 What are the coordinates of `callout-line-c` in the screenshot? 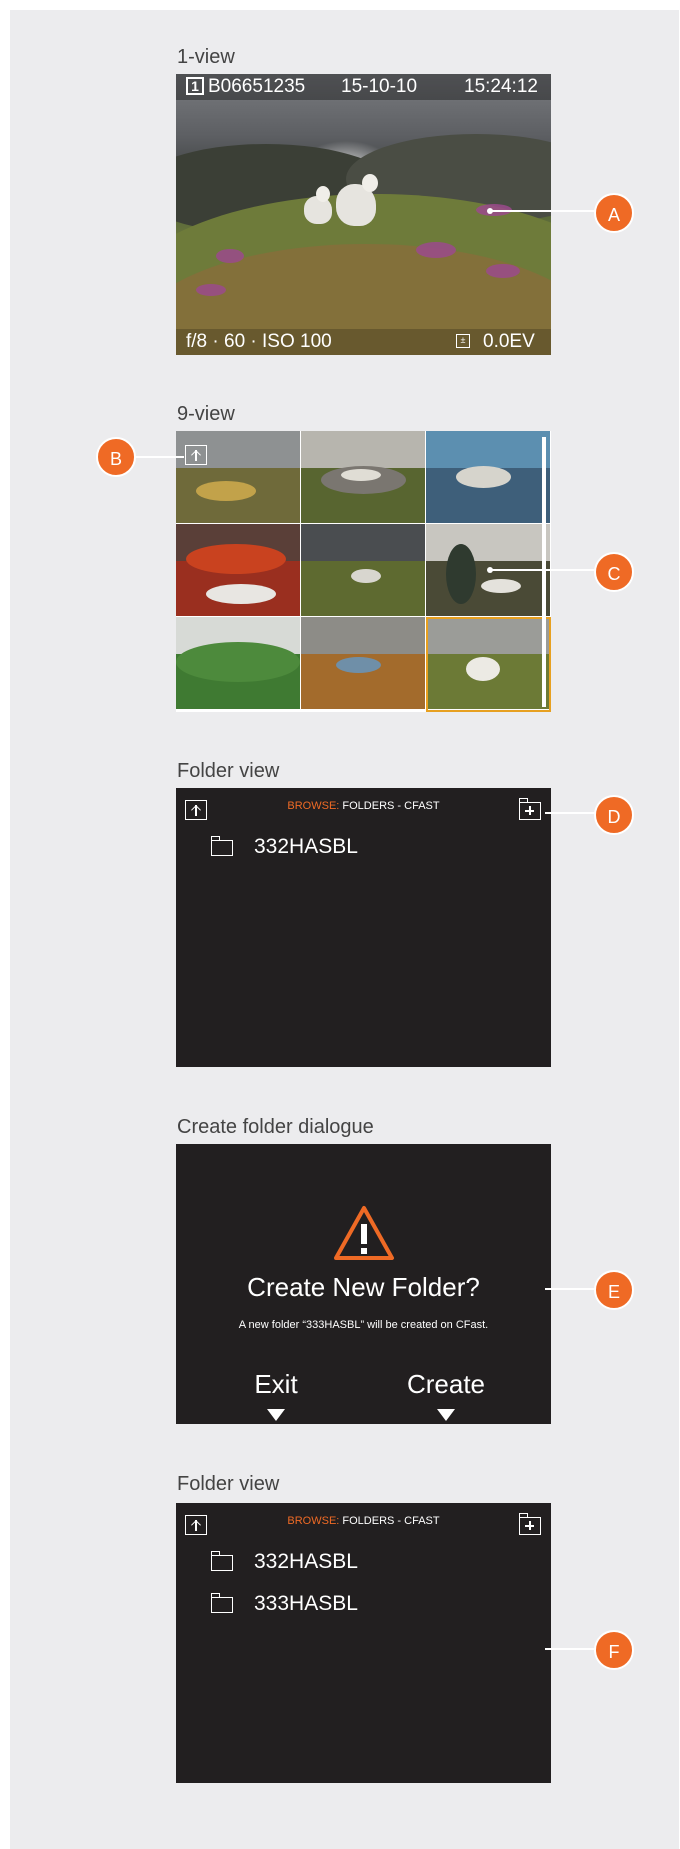 It's located at (543, 570).